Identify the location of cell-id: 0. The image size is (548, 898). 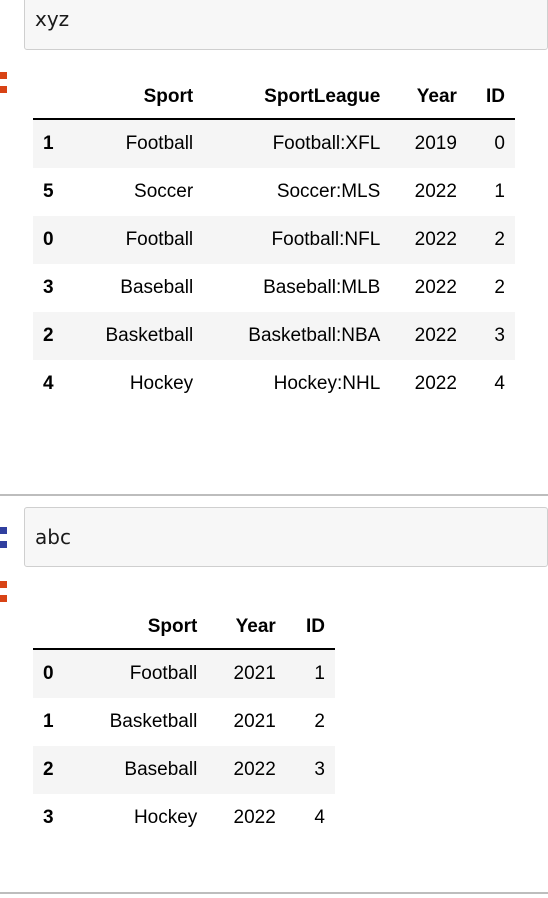
(499, 143).